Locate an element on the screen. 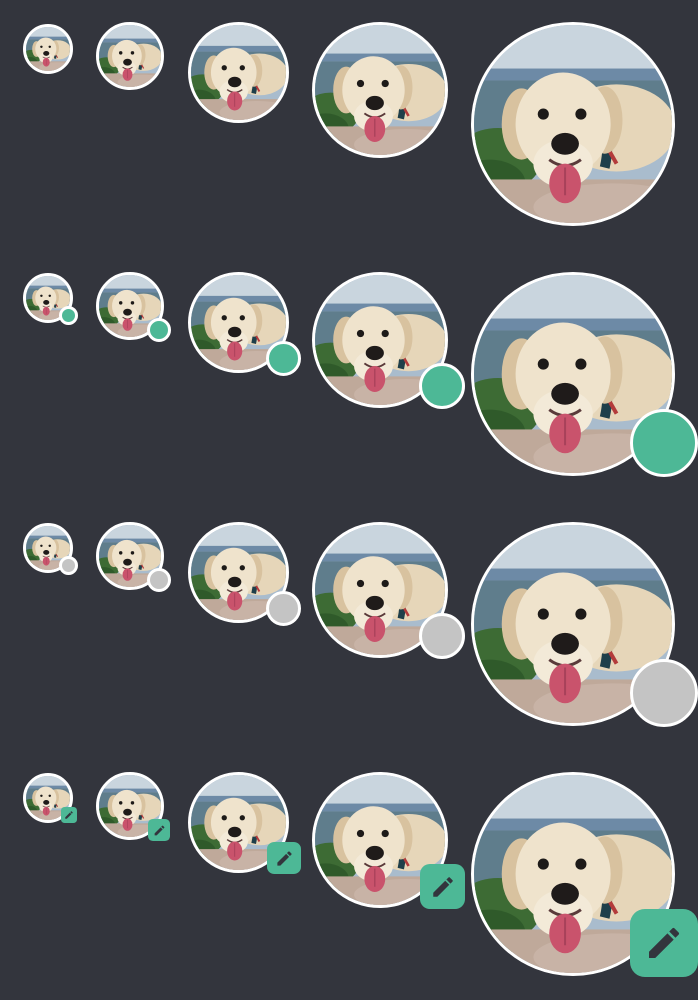  avatar-md is located at coordinates (238, 72).